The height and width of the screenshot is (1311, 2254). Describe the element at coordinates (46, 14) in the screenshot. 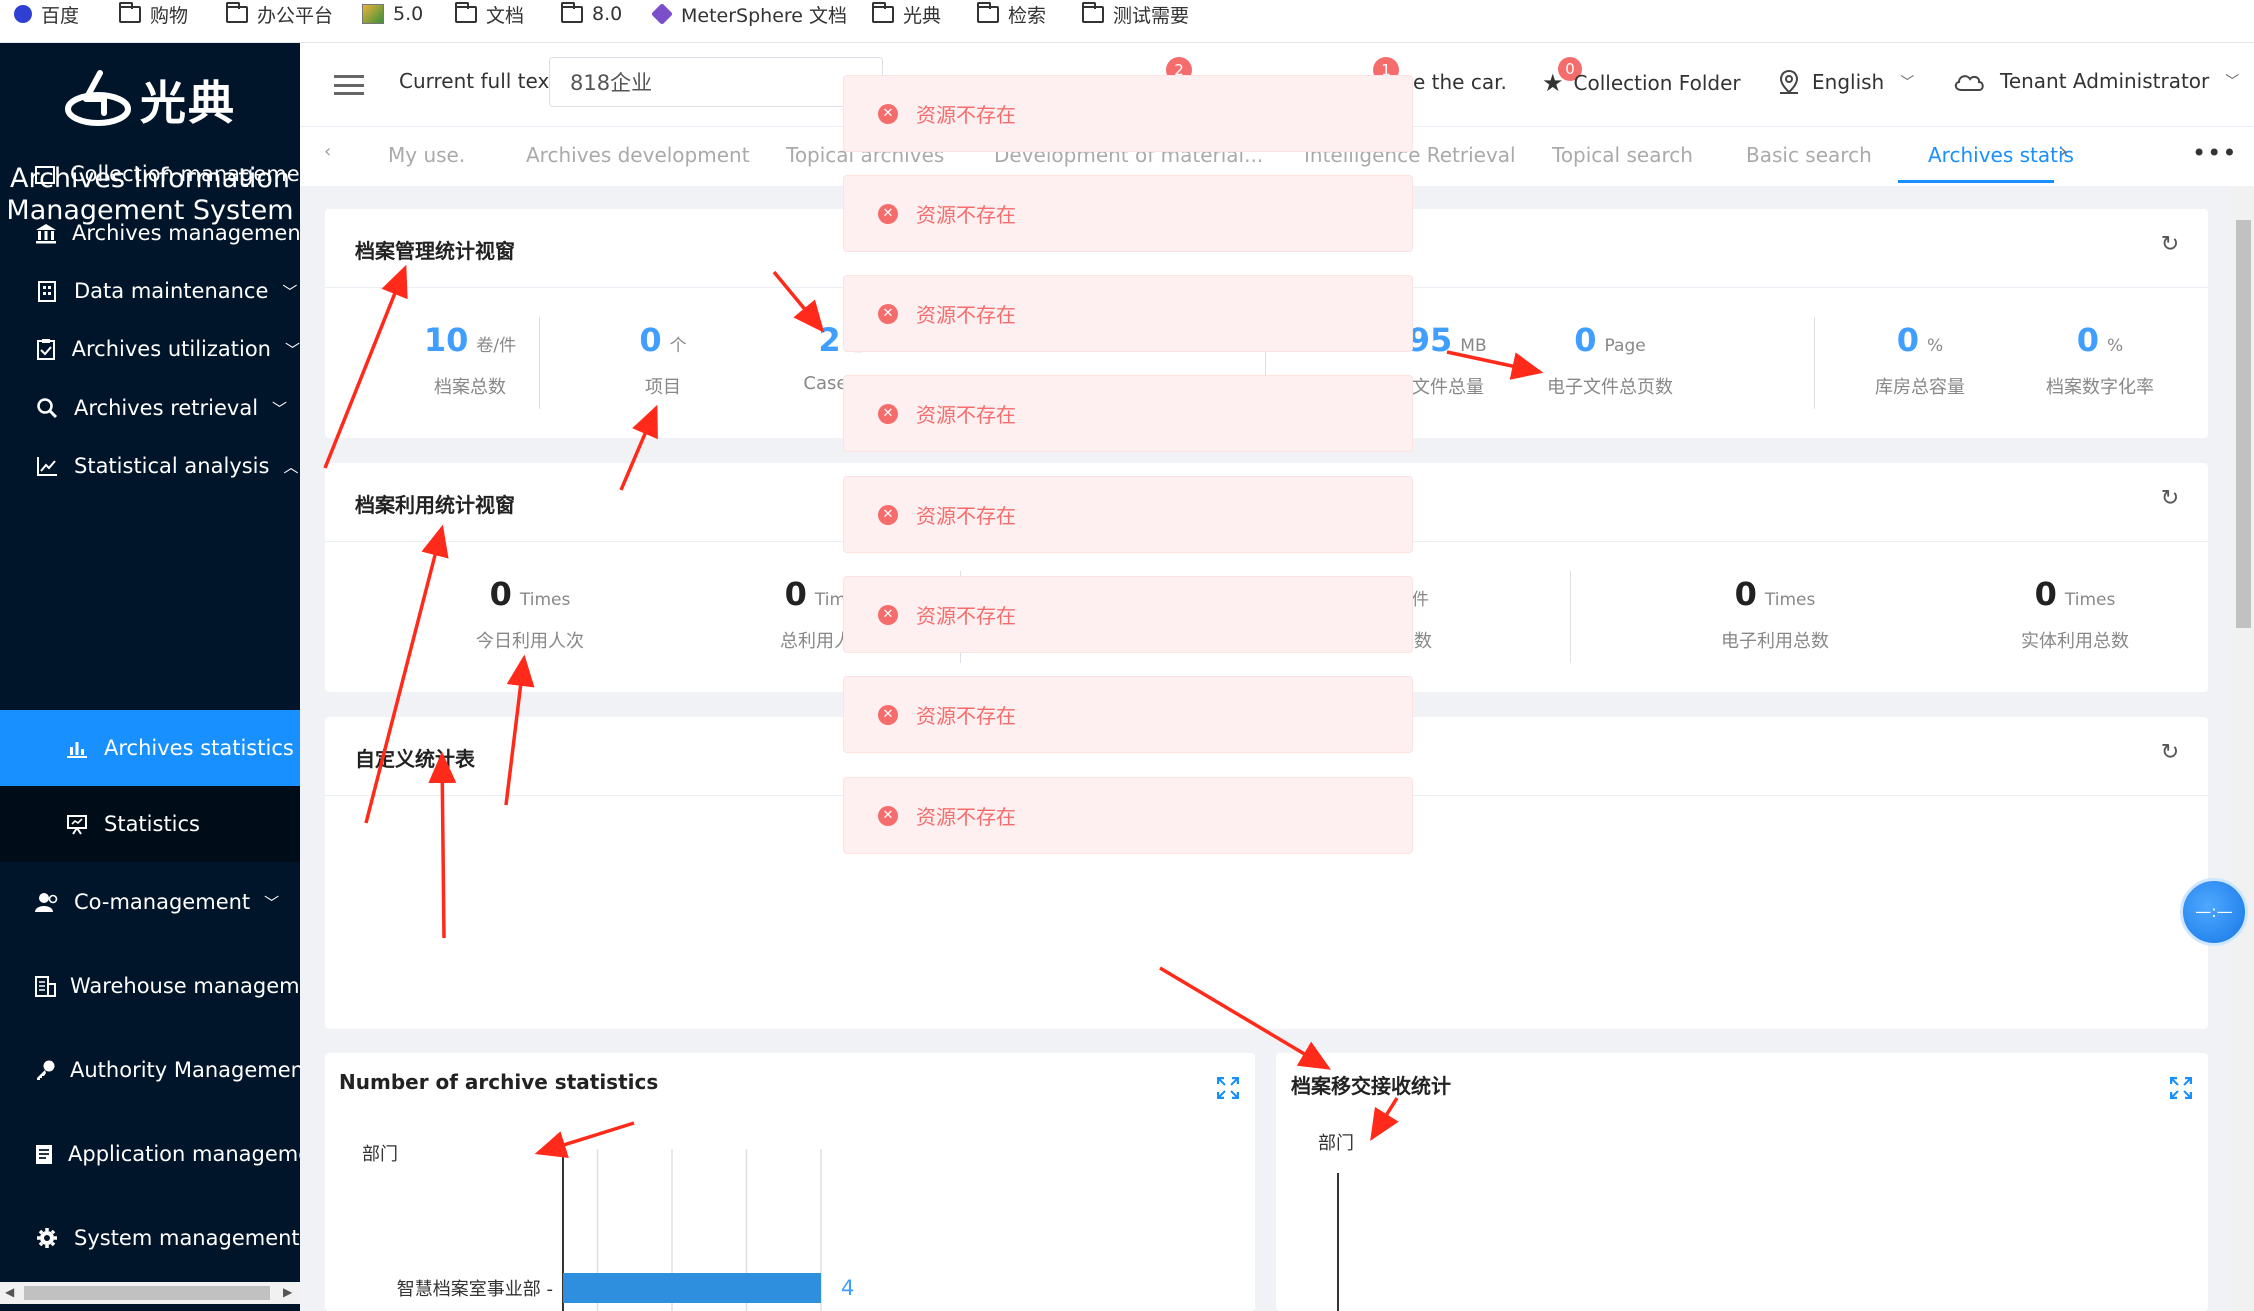

I see `bookmark-baidu: 百度` at that location.